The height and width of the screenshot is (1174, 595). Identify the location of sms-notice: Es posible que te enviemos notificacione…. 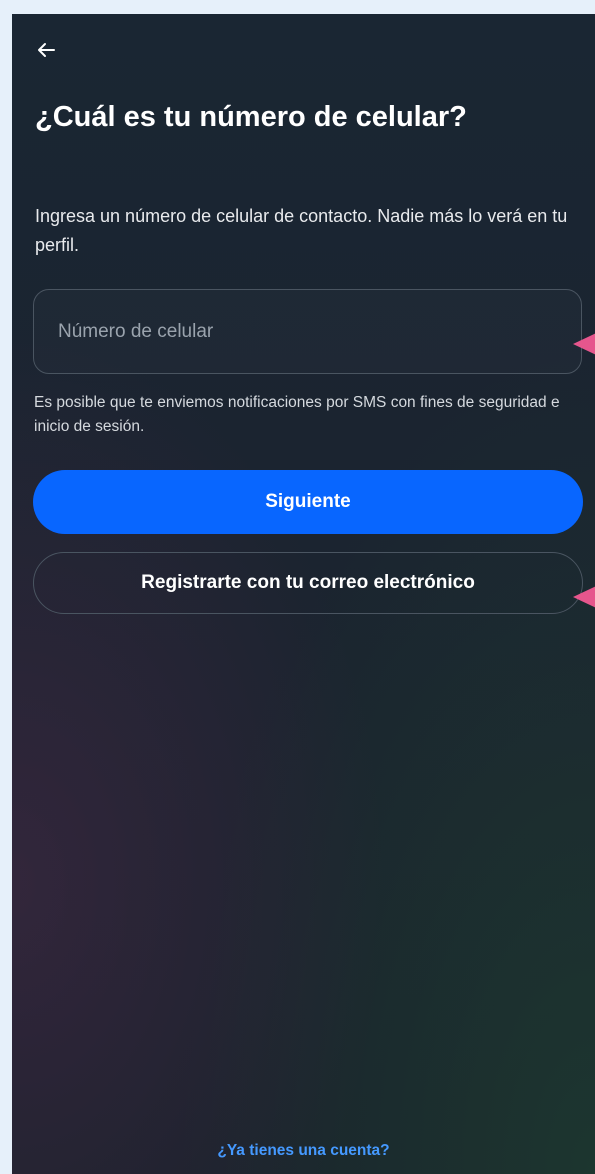
(297, 414).